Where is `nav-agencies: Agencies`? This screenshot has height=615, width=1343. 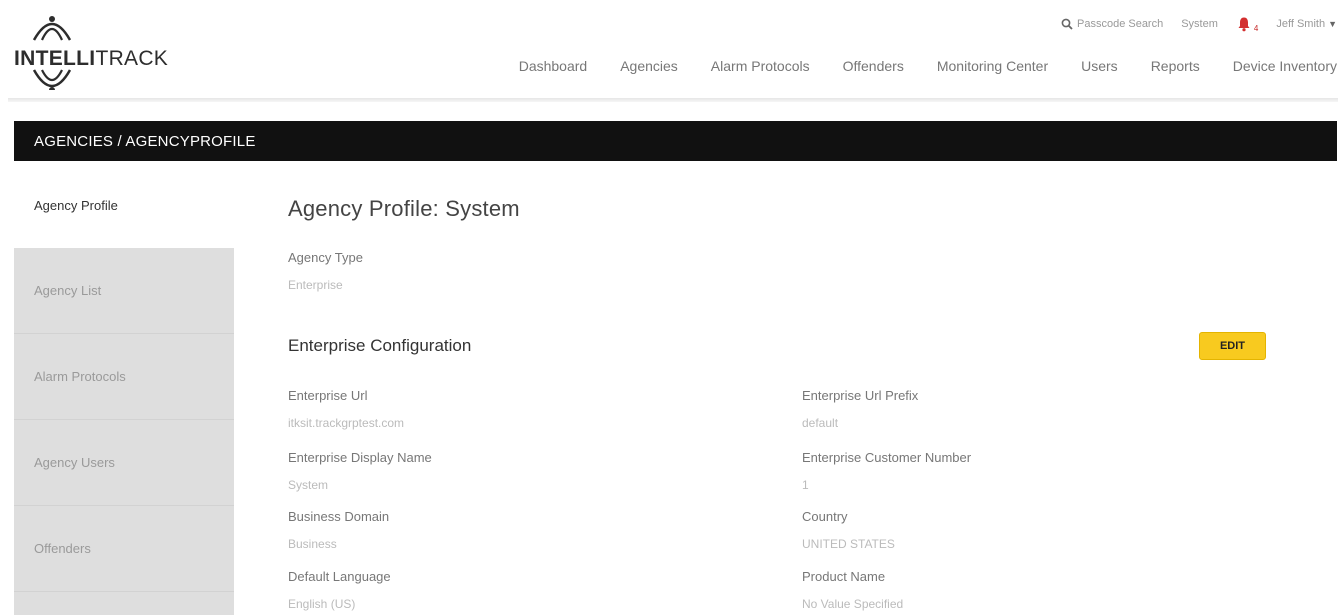 nav-agencies: Agencies is located at coordinates (649, 66).